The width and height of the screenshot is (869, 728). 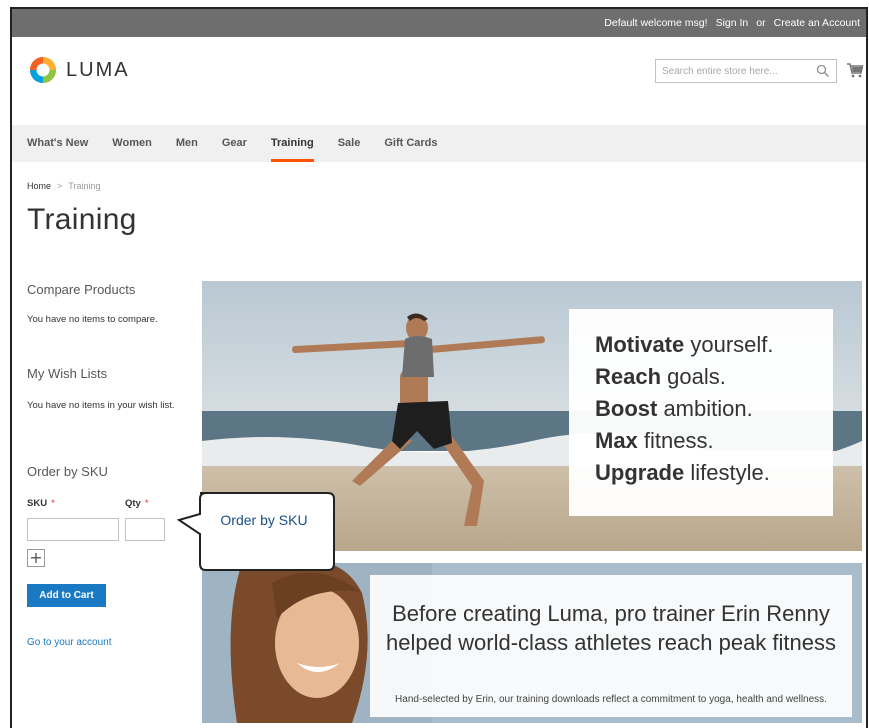 What do you see at coordinates (705, 408) in the screenshot?
I see `hero-line-rest: ambition.` at bounding box center [705, 408].